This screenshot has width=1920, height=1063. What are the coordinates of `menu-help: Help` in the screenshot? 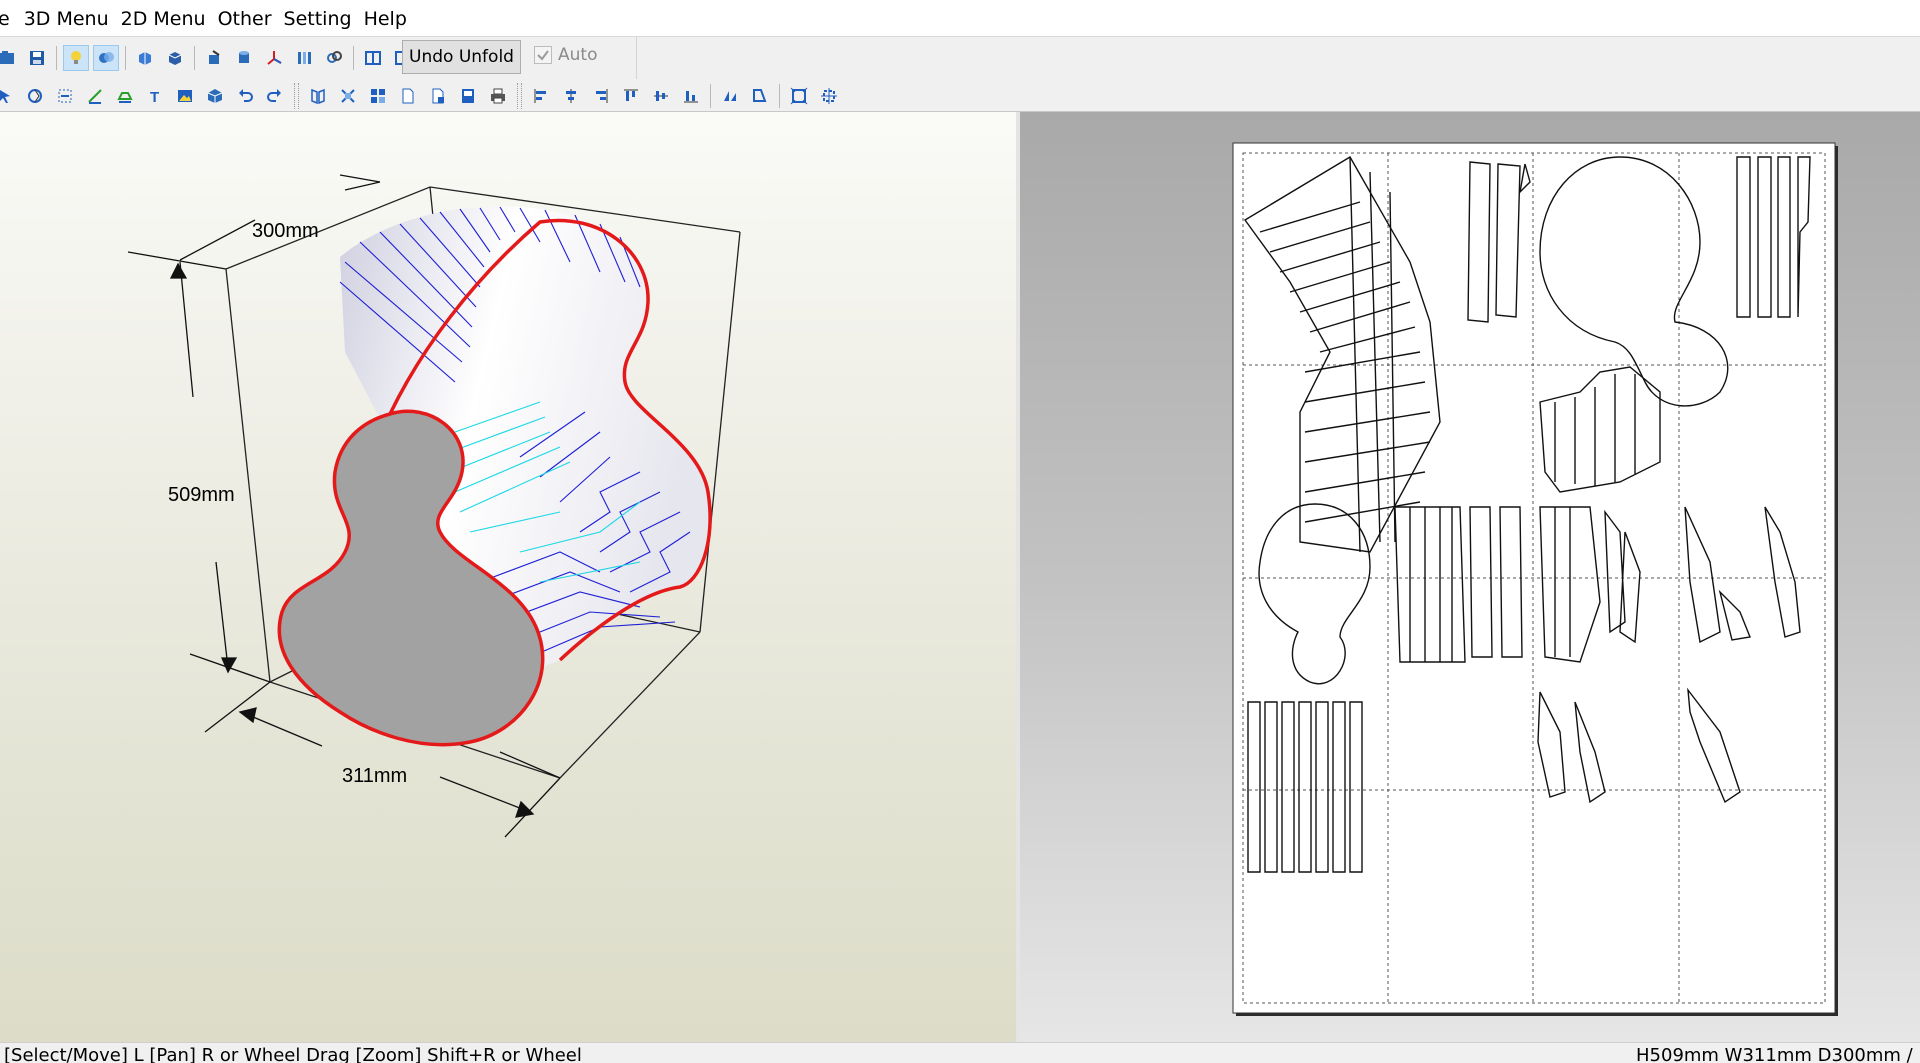 It's located at (385, 18).